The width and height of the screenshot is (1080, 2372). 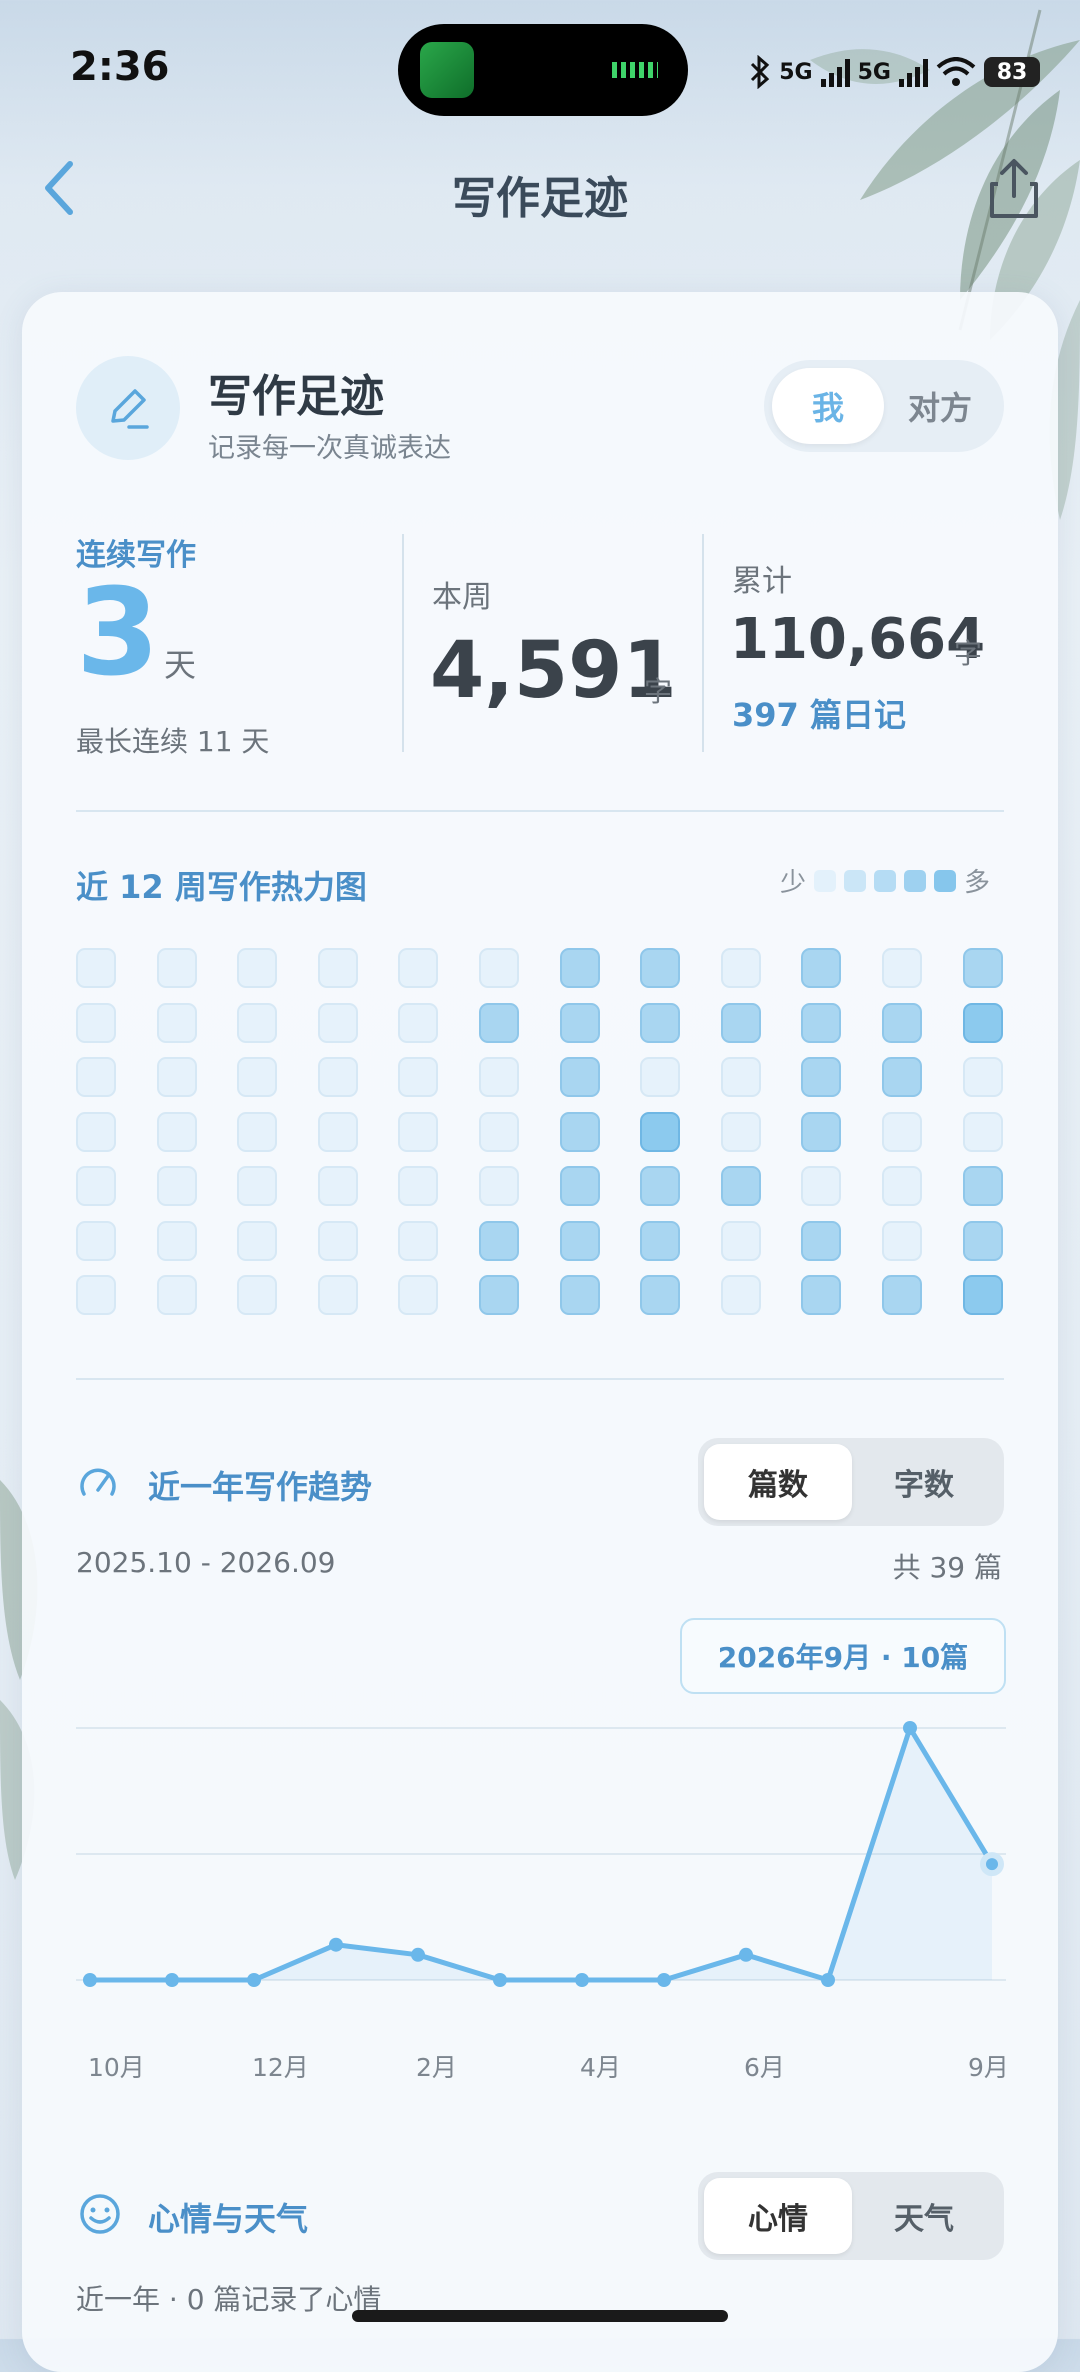 What do you see at coordinates (778, 1482) in the screenshot?
I see `tab-entries: 篇数` at bounding box center [778, 1482].